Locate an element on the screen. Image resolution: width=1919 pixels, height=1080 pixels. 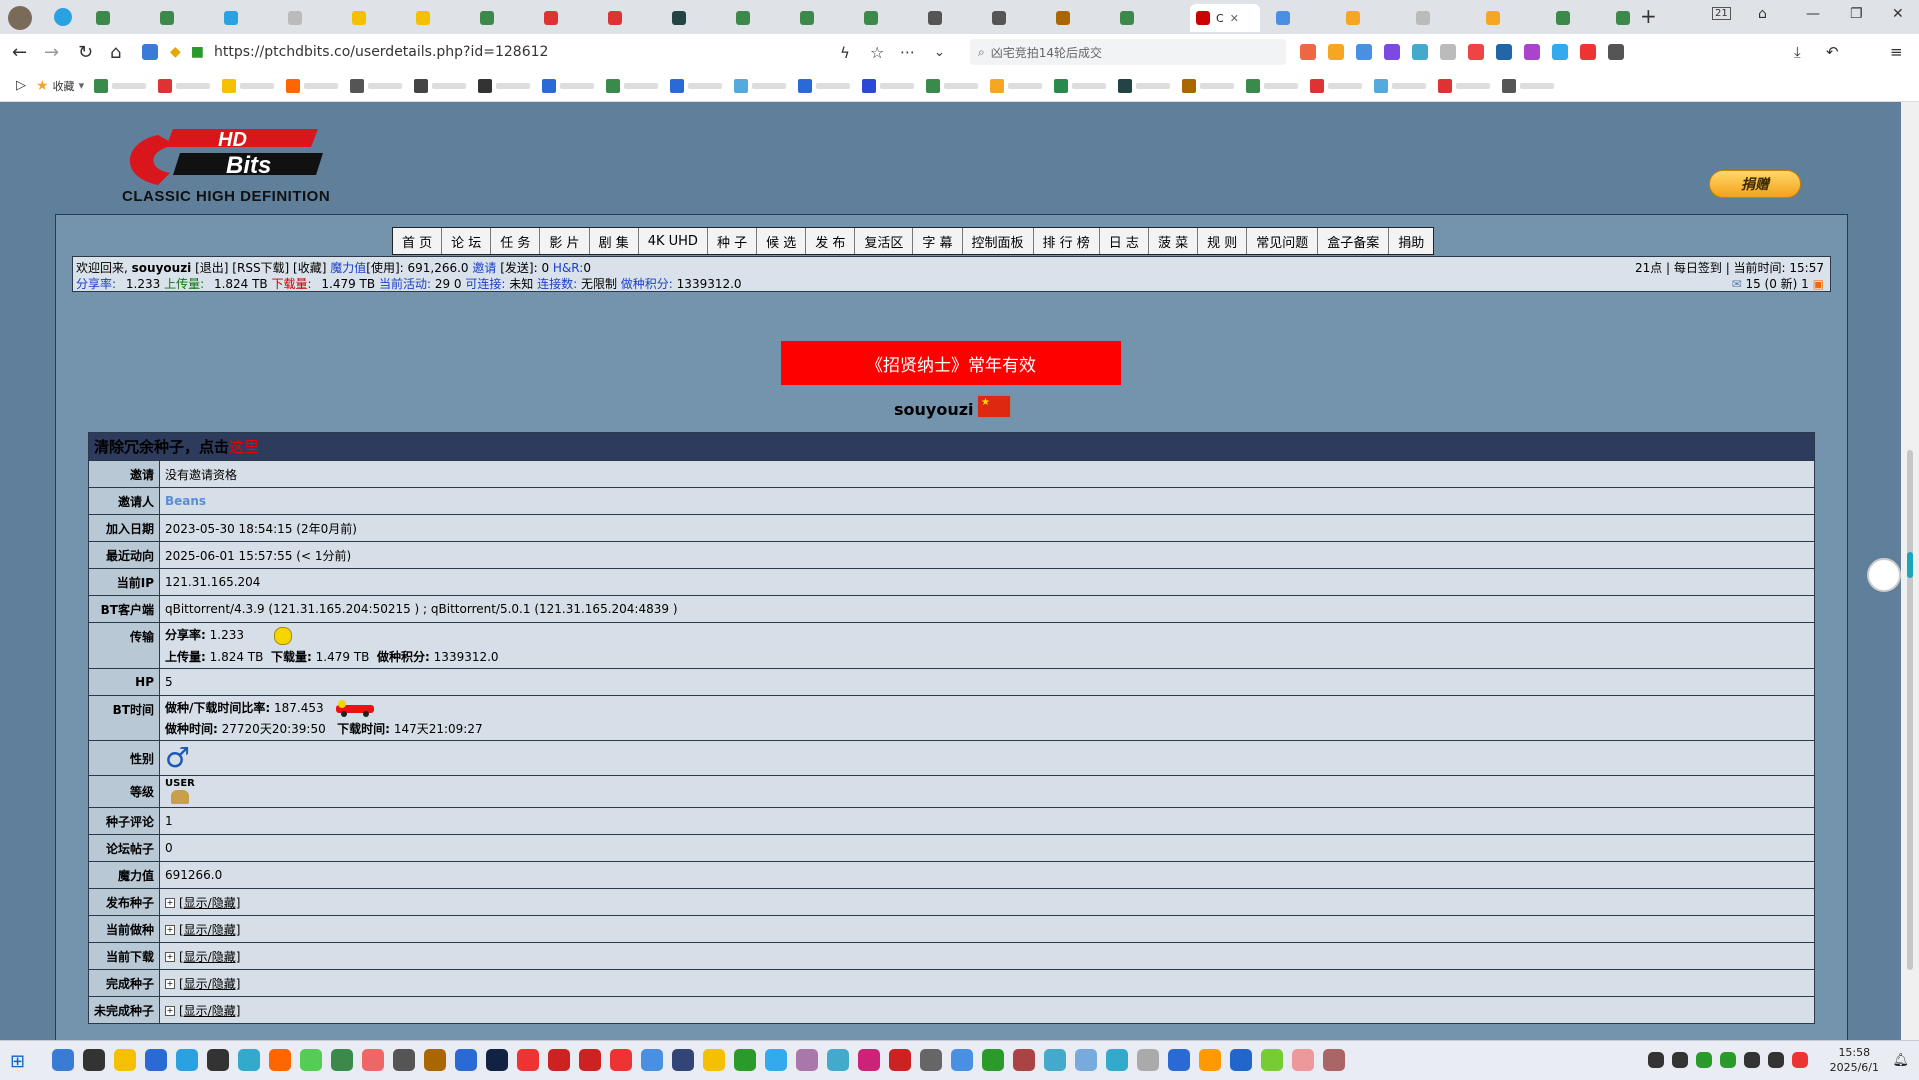
profile-avatar is located at coordinates (20, 18).